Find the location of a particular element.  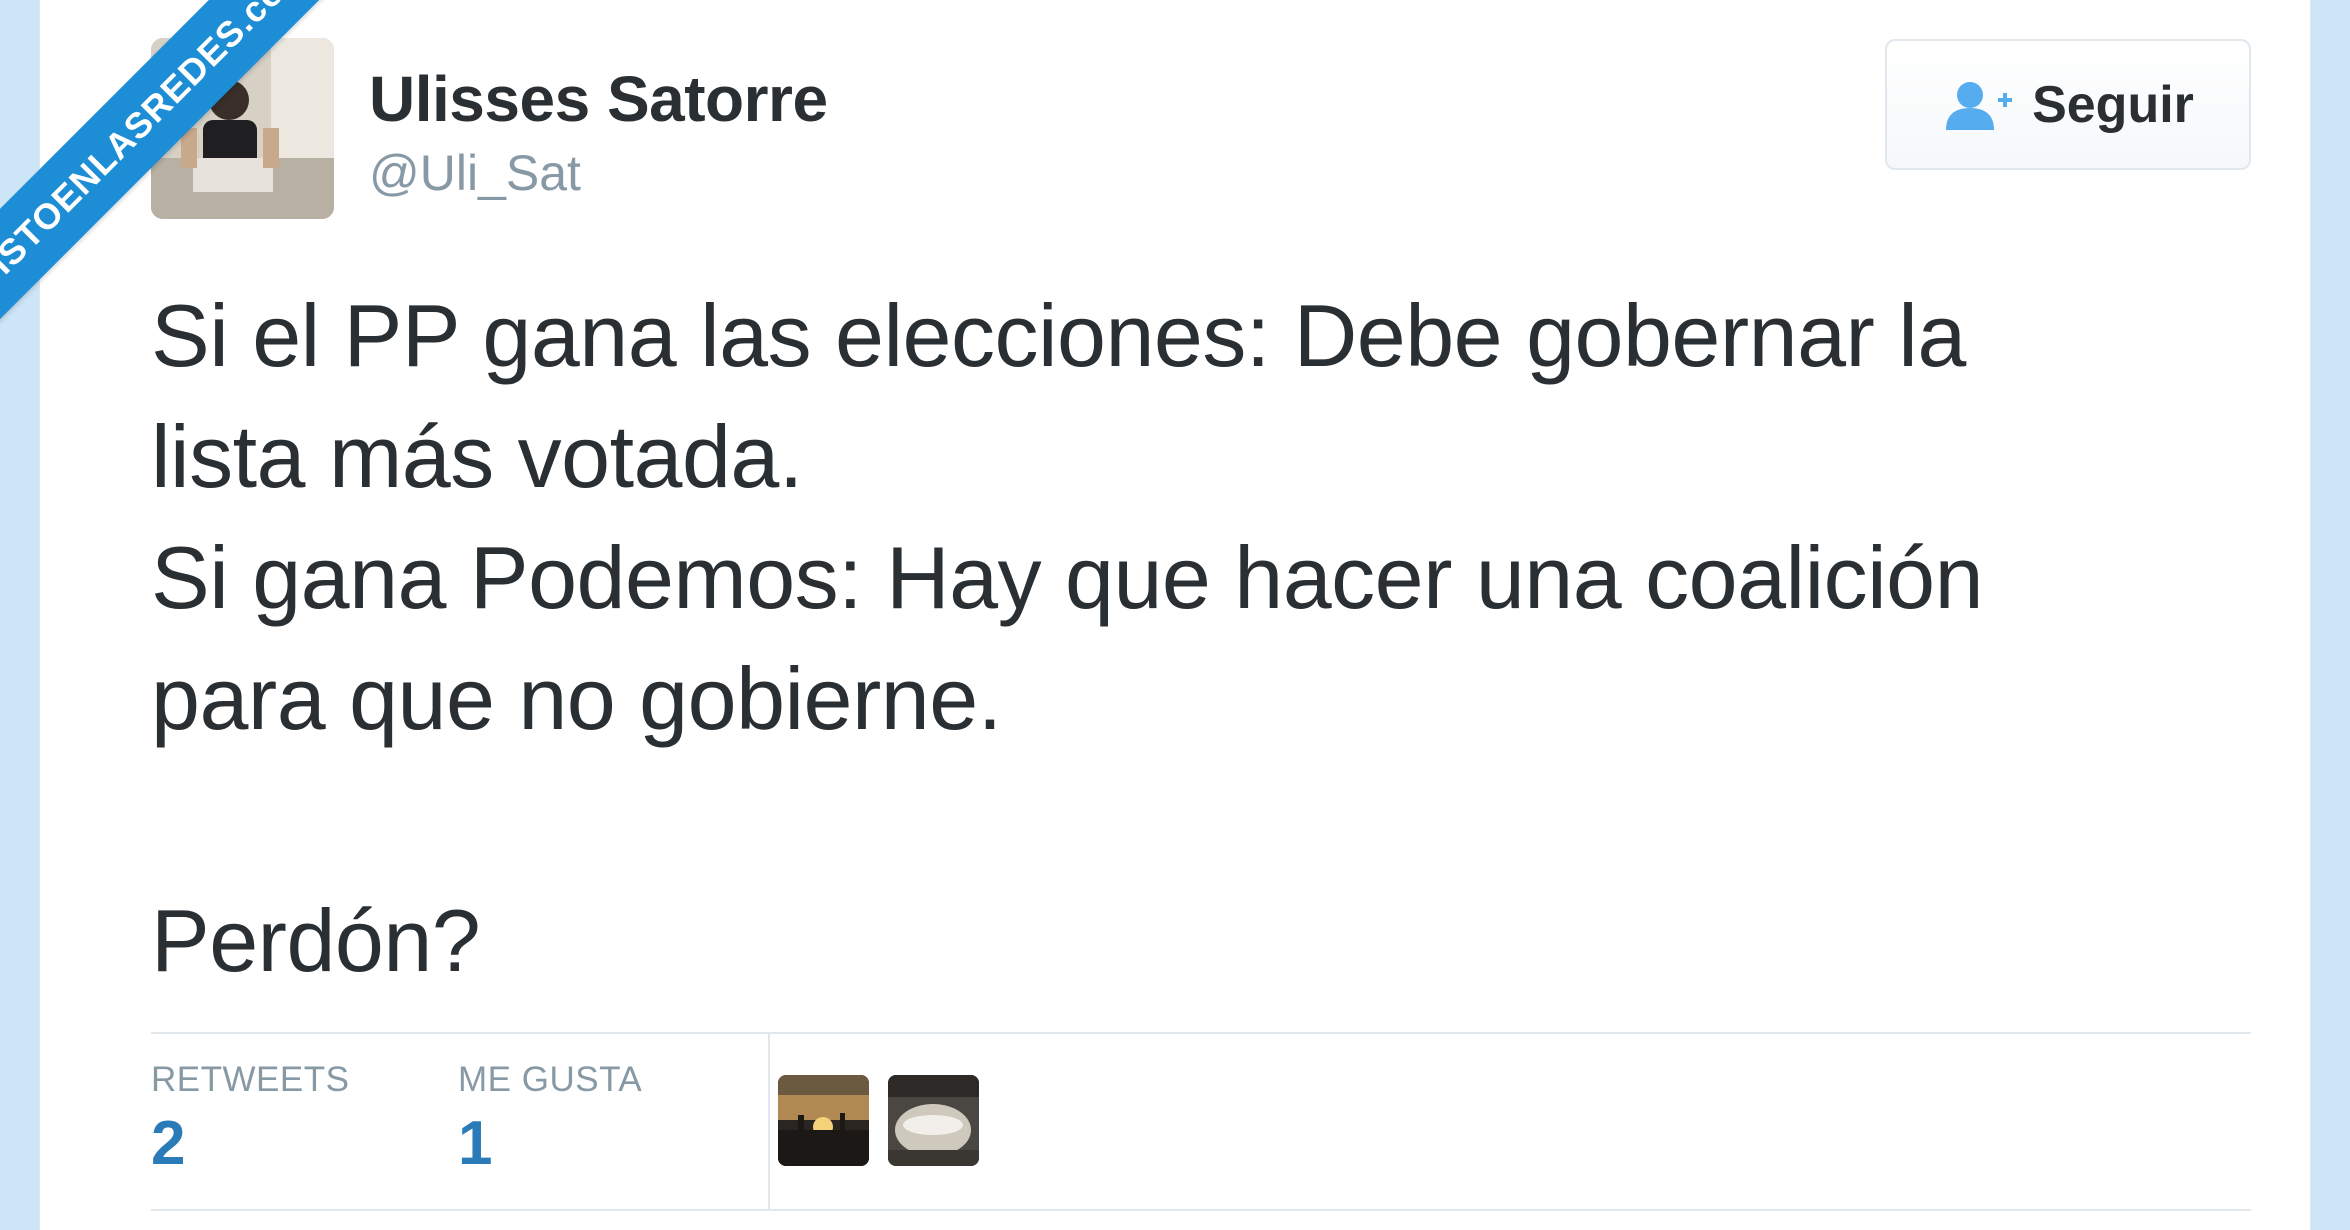

sunset-photo-icon is located at coordinates (823, 1120).